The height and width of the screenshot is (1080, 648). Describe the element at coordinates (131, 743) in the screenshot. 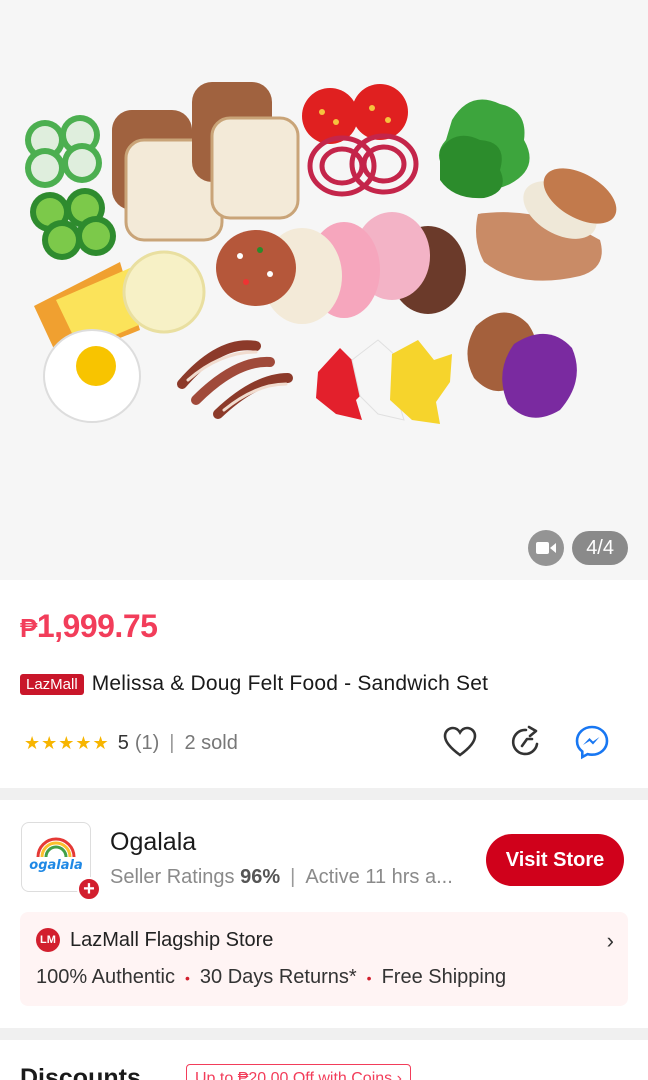

I see `rating-row: ★★★★★ 5 (1) | 2 sold` at that location.